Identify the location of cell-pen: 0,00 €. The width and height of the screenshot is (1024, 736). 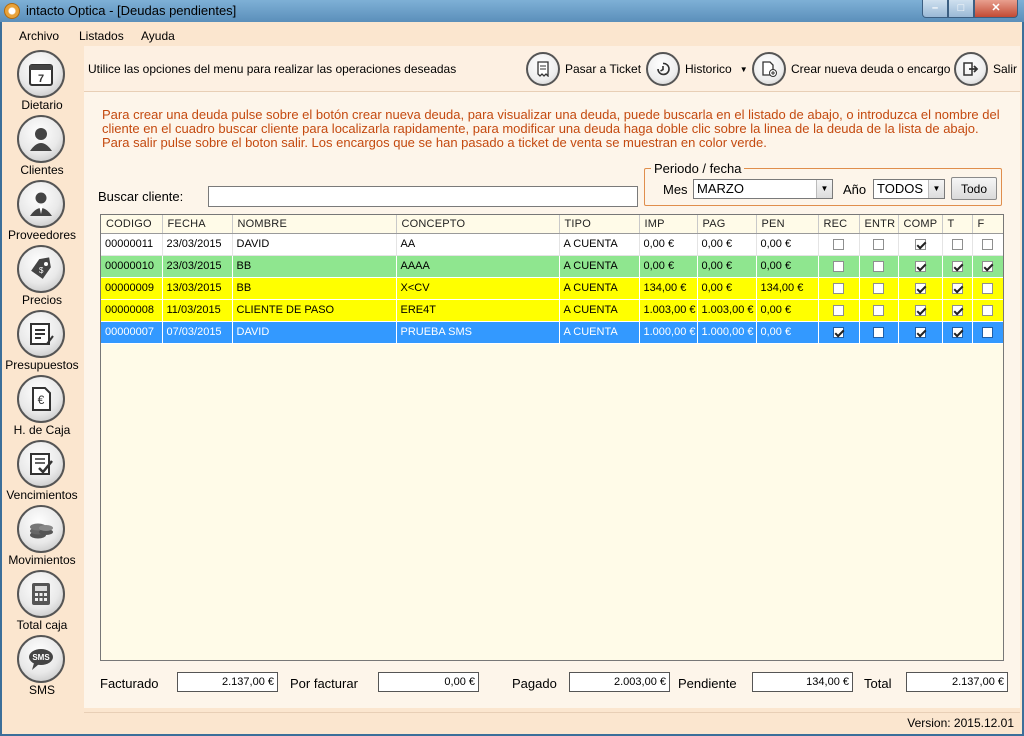
(787, 332).